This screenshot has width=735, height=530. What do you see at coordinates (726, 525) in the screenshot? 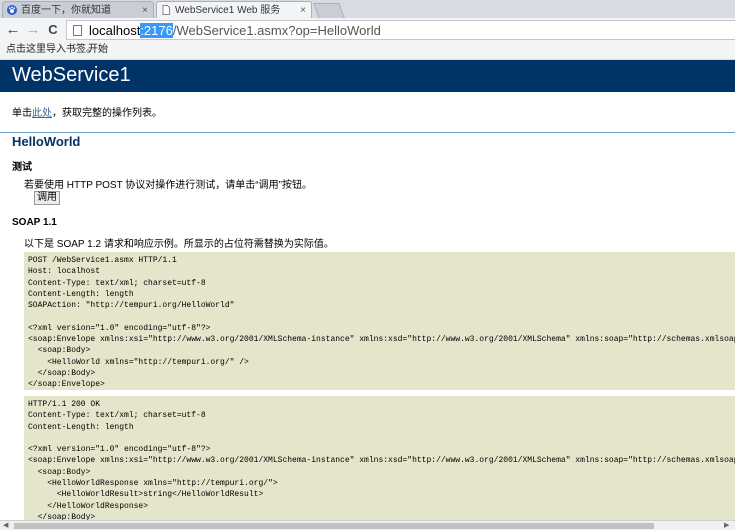
I see `scroll-right-icon: ▶` at bounding box center [726, 525].